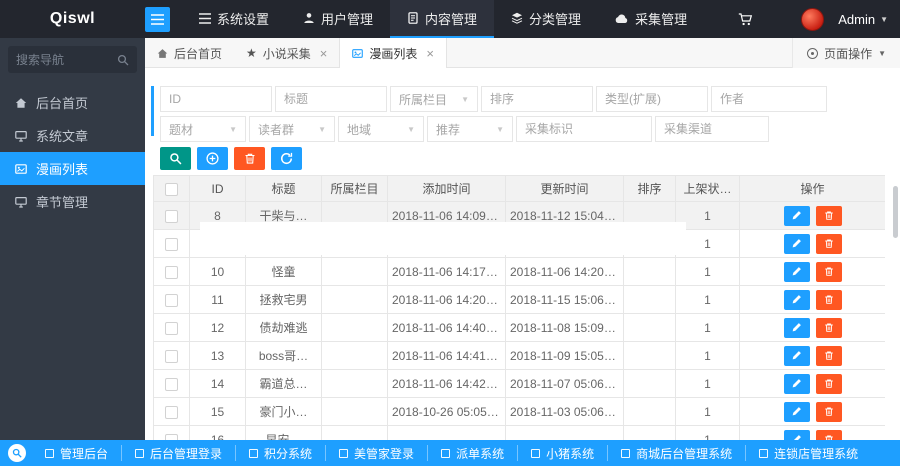 Image resolution: width=900 pixels, height=466 pixels. I want to click on sidebar-search-input, so click(66, 59).